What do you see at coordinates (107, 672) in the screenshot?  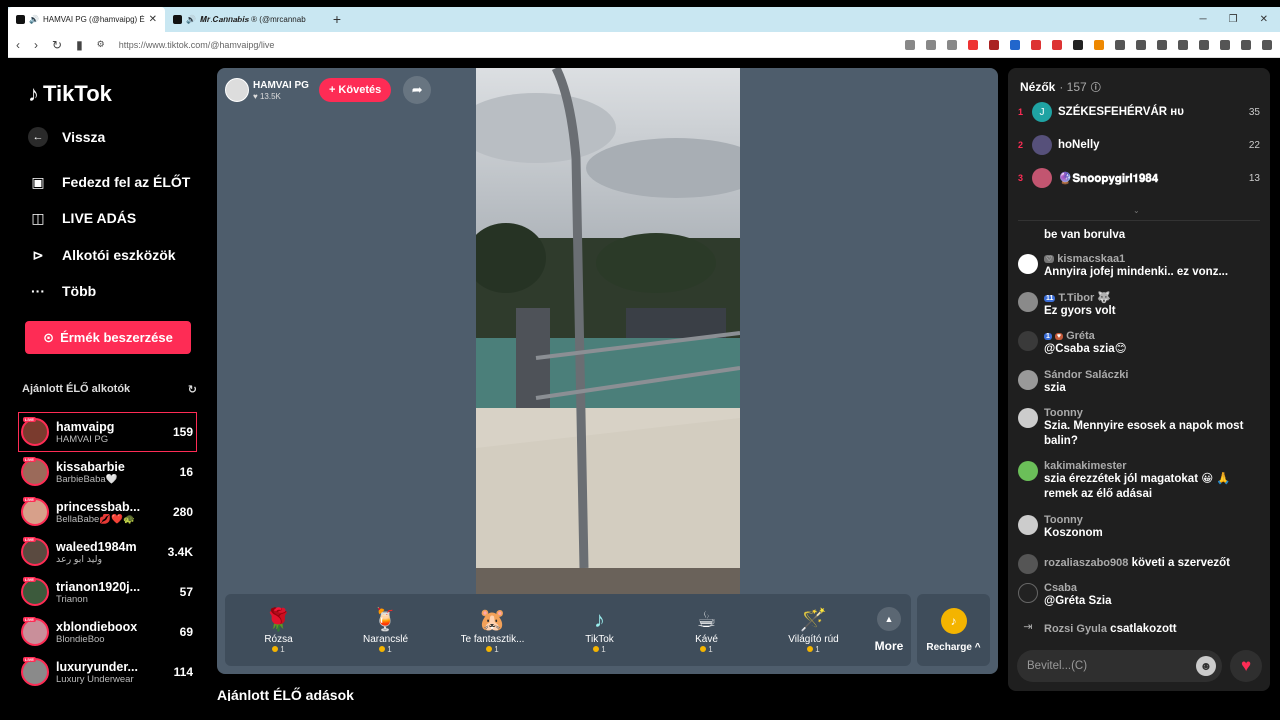 I see `creator-item: LIVE luxuryunder... Luxury Underwear 114` at bounding box center [107, 672].